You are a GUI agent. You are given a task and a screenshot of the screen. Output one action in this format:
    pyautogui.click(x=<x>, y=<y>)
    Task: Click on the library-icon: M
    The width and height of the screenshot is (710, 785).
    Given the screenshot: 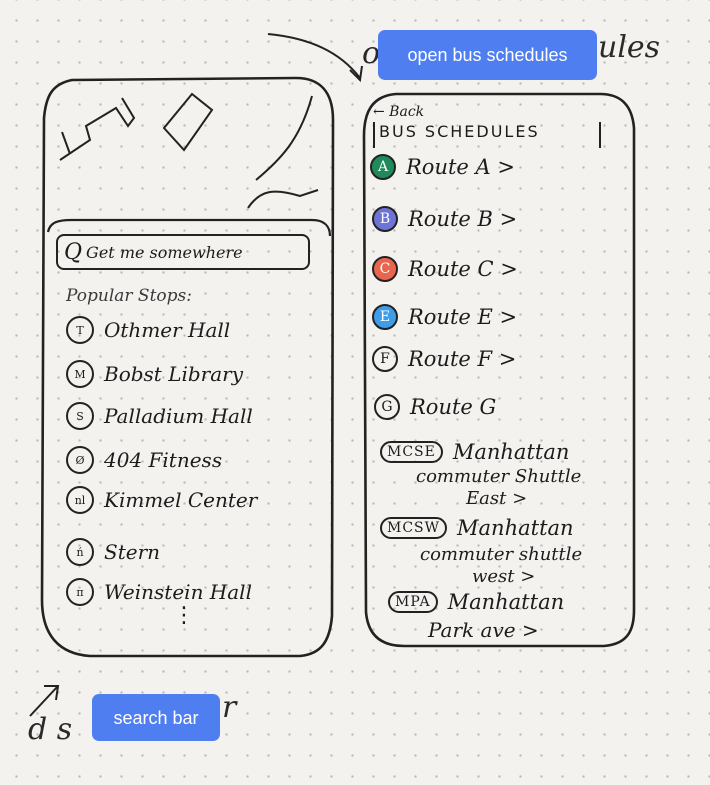 What is the action you would take?
    pyautogui.click(x=80, y=374)
    